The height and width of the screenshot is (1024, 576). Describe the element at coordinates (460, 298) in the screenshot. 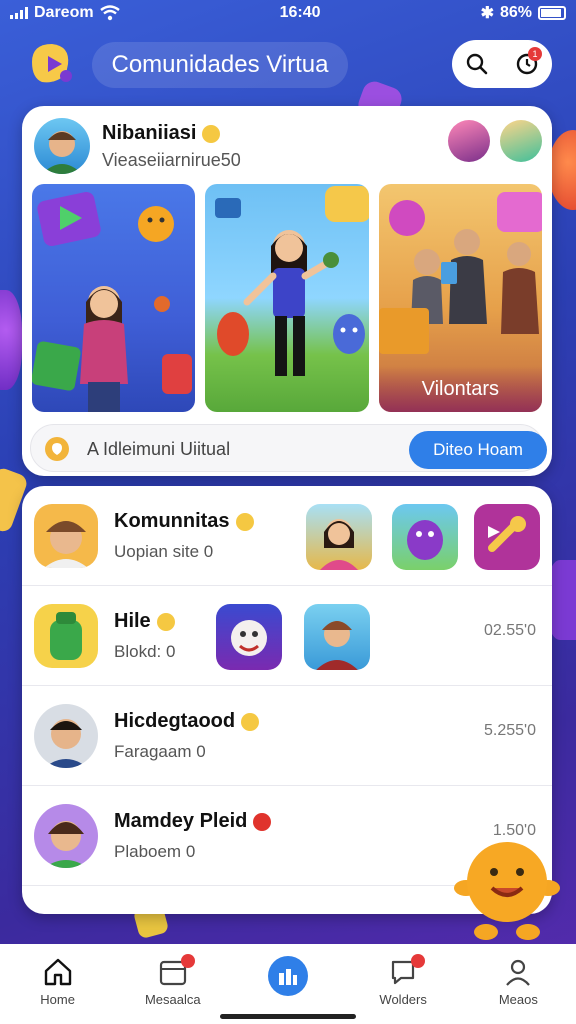

I see `tile-volunteers: Vilontars` at that location.